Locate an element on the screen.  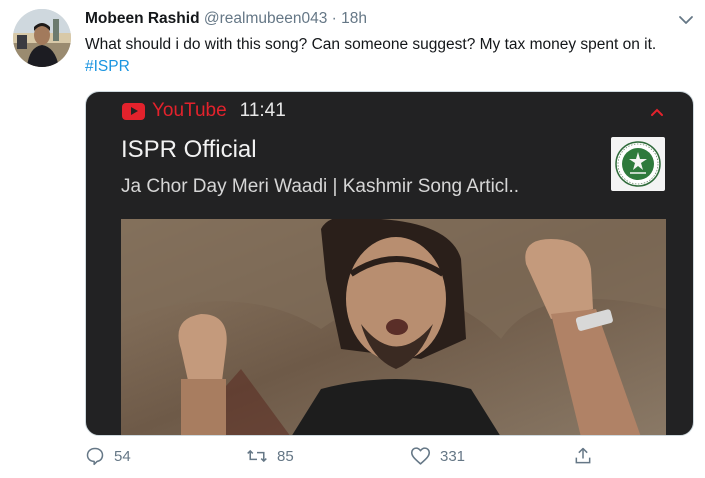
author-handle: @realmubeen043 is located at coordinates (265, 18).